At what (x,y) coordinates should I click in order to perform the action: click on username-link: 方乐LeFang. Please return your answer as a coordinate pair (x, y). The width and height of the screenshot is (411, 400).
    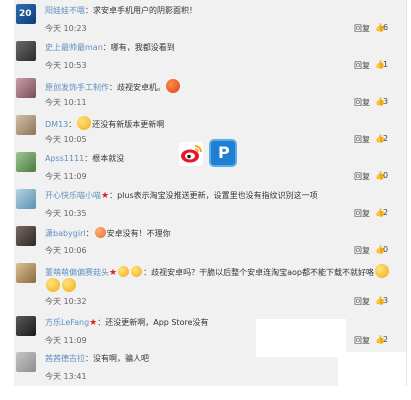
    Looking at the image, I should click on (67, 322).